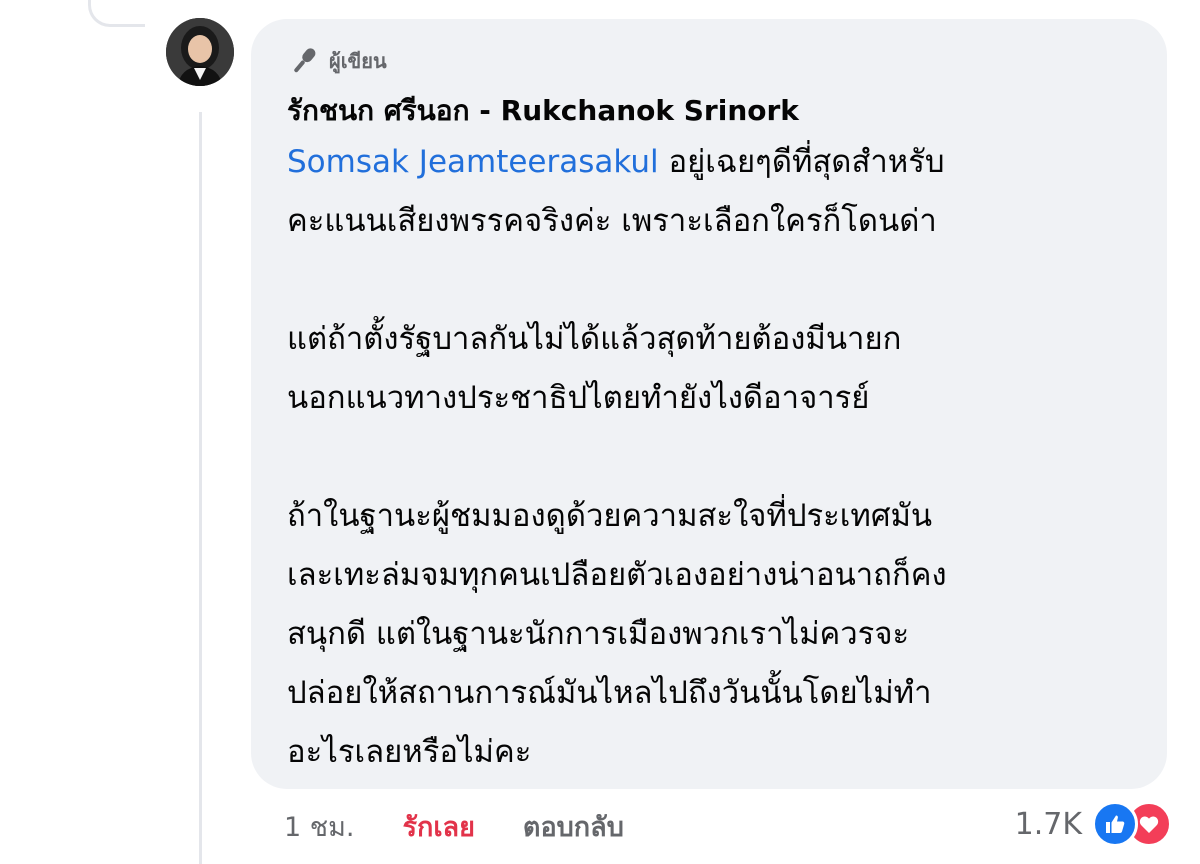 The width and height of the screenshot is (1200, 864). What do you see at coordinates (200, 488) in the screenshot?
I see `reply-thread-line` at bounding box center [200, 488].